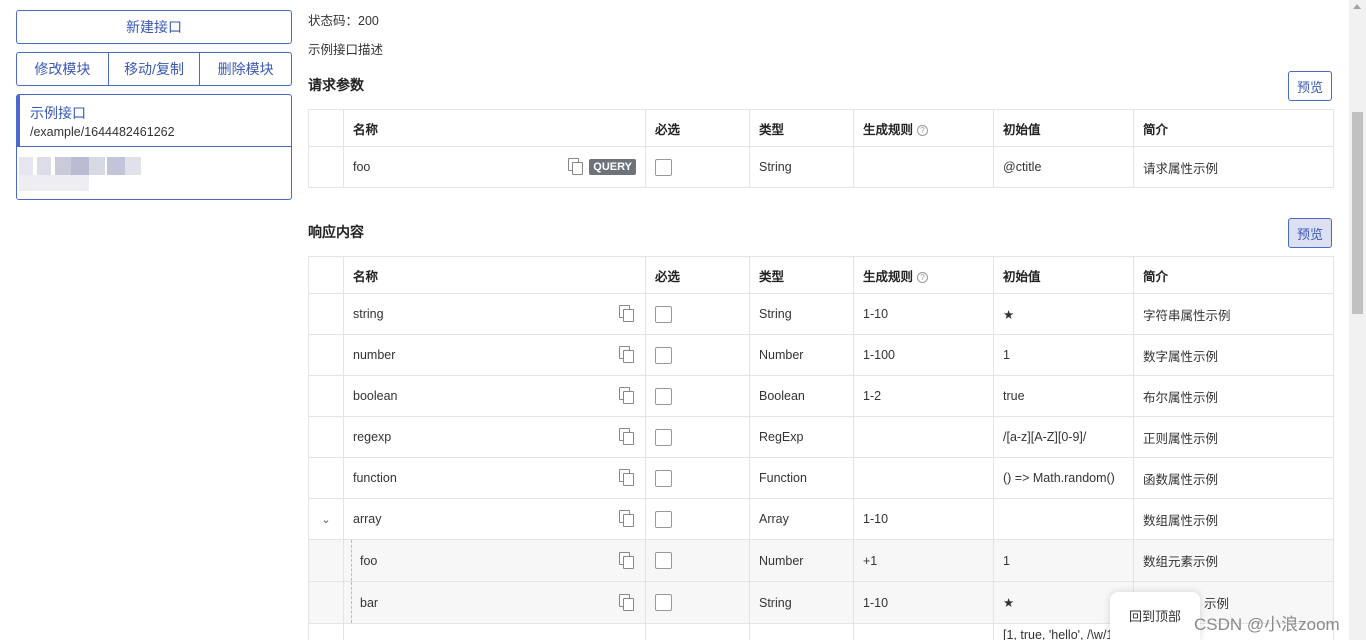 The image size is (1366, 640). What do you see at coordinates (821, 519) in the screenshot?
I see `table-row: ⌄ array Array 1-10 数组属性示例` at bounding box center [821, 519].